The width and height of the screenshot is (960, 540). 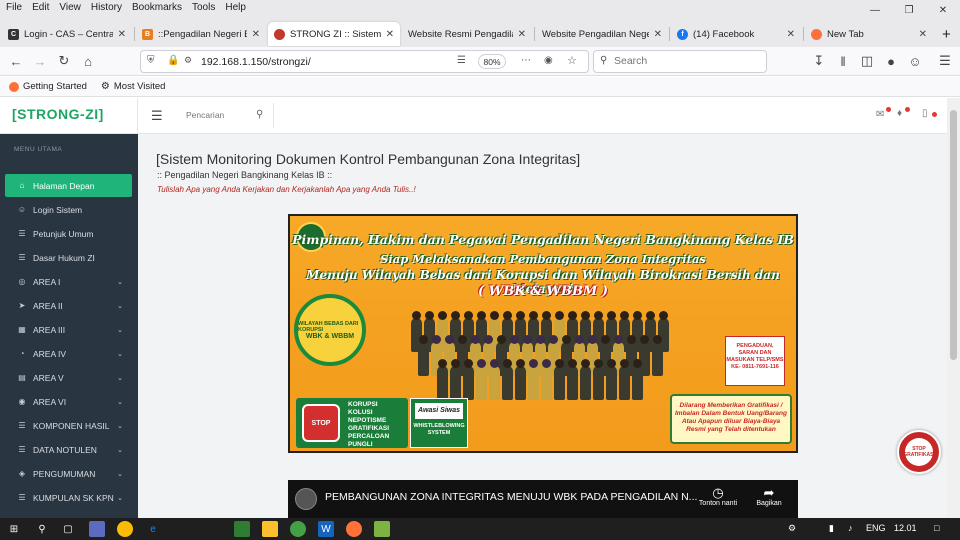 What do you see at coordinates (548, 60) in the screenshot?
I see `pocket-icon: ◉` at bounding box center [548, 60].